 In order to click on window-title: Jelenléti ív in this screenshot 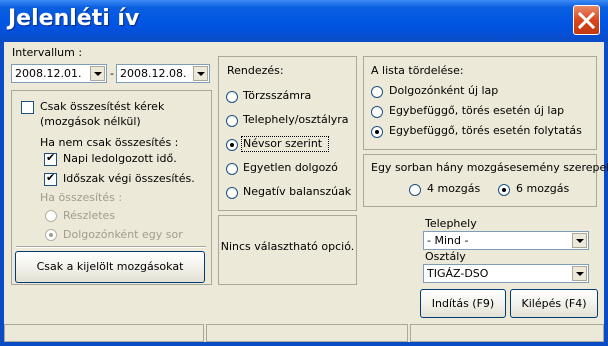, I will do `click(74, 18)`.